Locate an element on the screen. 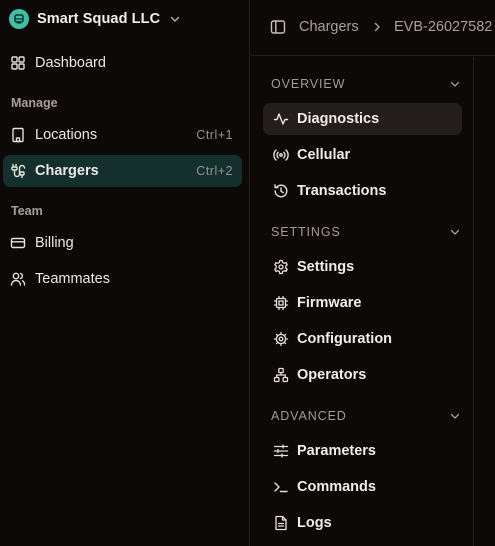 Image resolution: width=495 pixels, height=546 pixels. sidebar-item-label: Dashboard is located at coordinates (70, 63).